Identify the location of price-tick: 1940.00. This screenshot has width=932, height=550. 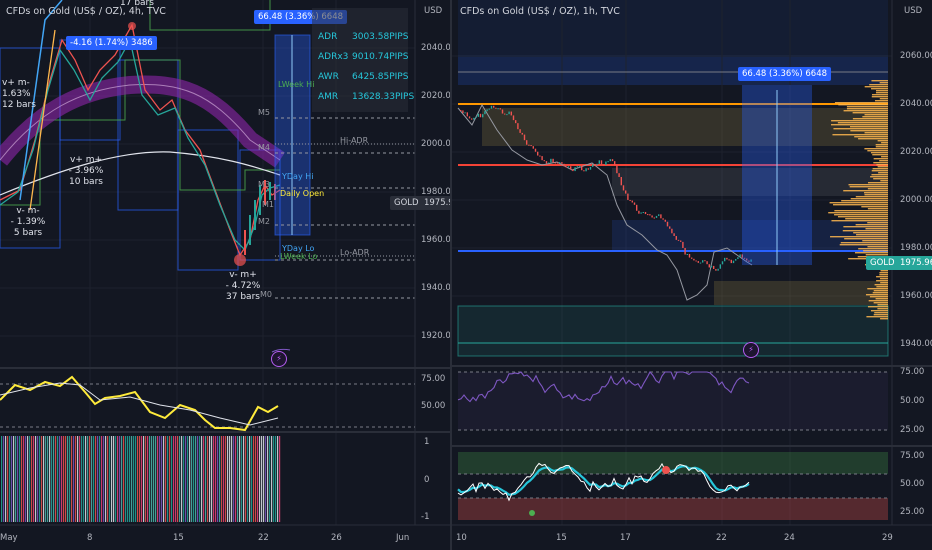
(916, 344).